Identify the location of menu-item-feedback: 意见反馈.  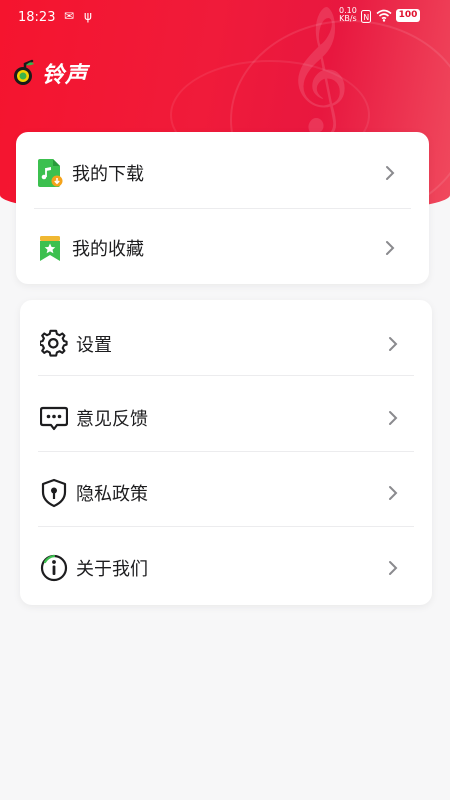
(226, 417).